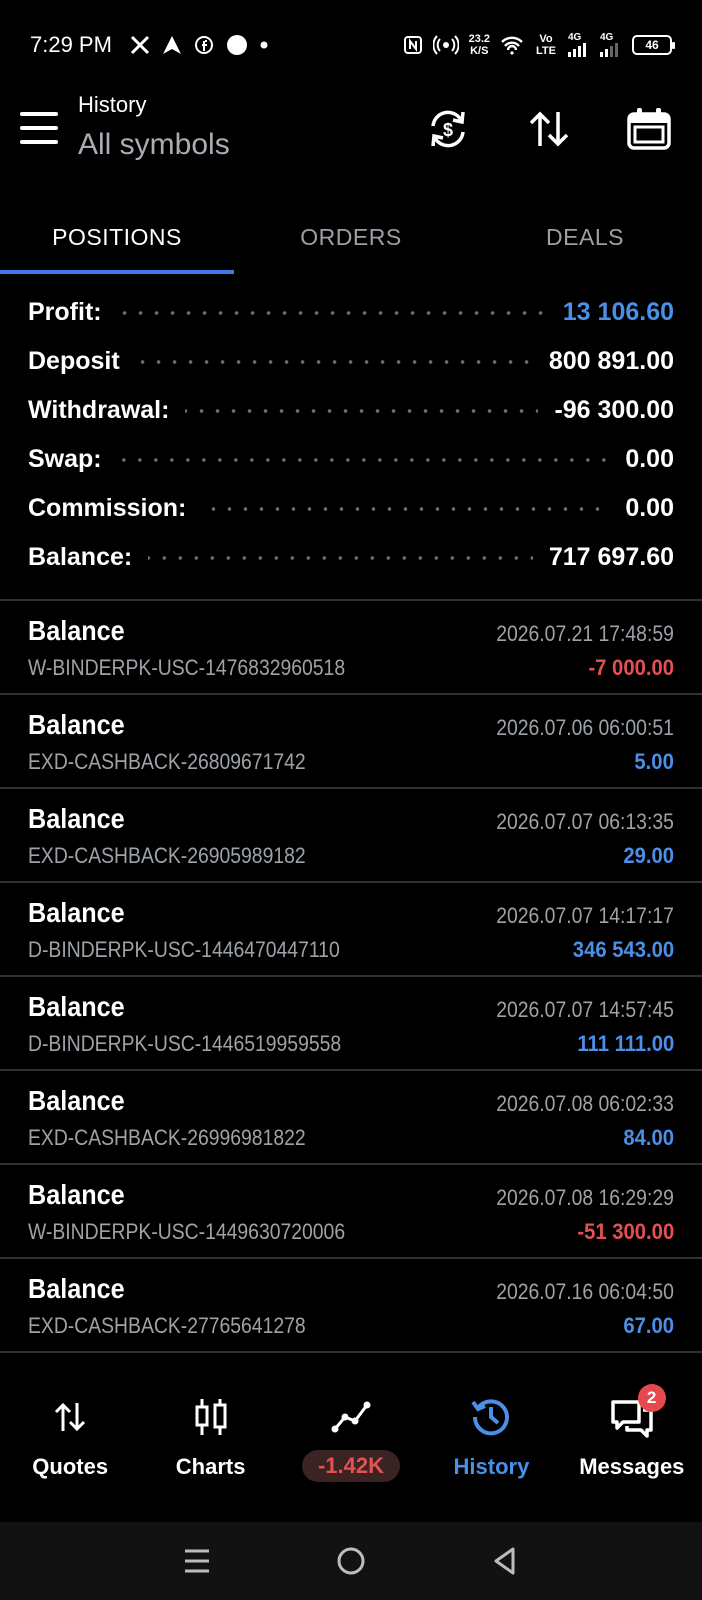 Image resolution: width=702 pixels, height=1600 pixels. I want to click on deal-amount: 111 111.00, so click(625, 1043).